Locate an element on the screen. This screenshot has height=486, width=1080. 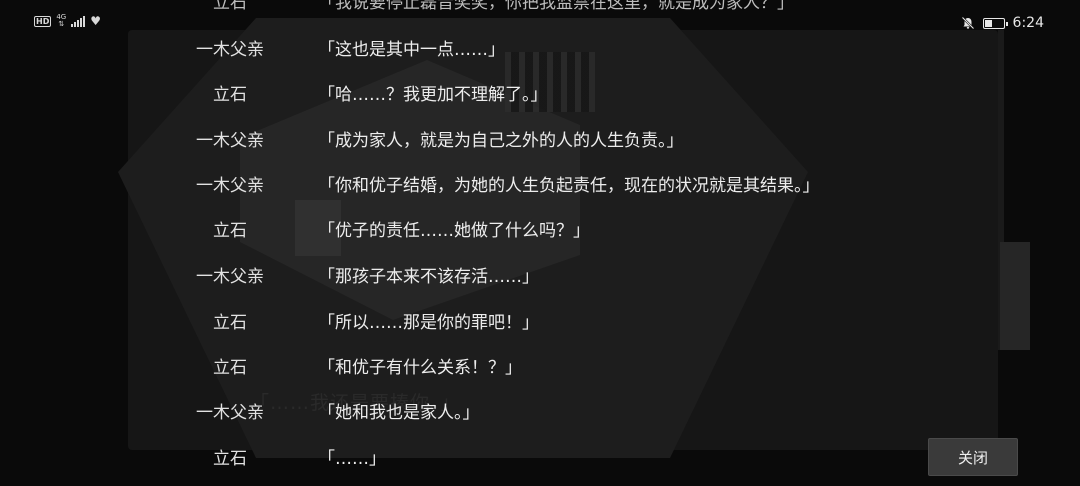
close-button: 关闭 is located at coordinates (973, 457).